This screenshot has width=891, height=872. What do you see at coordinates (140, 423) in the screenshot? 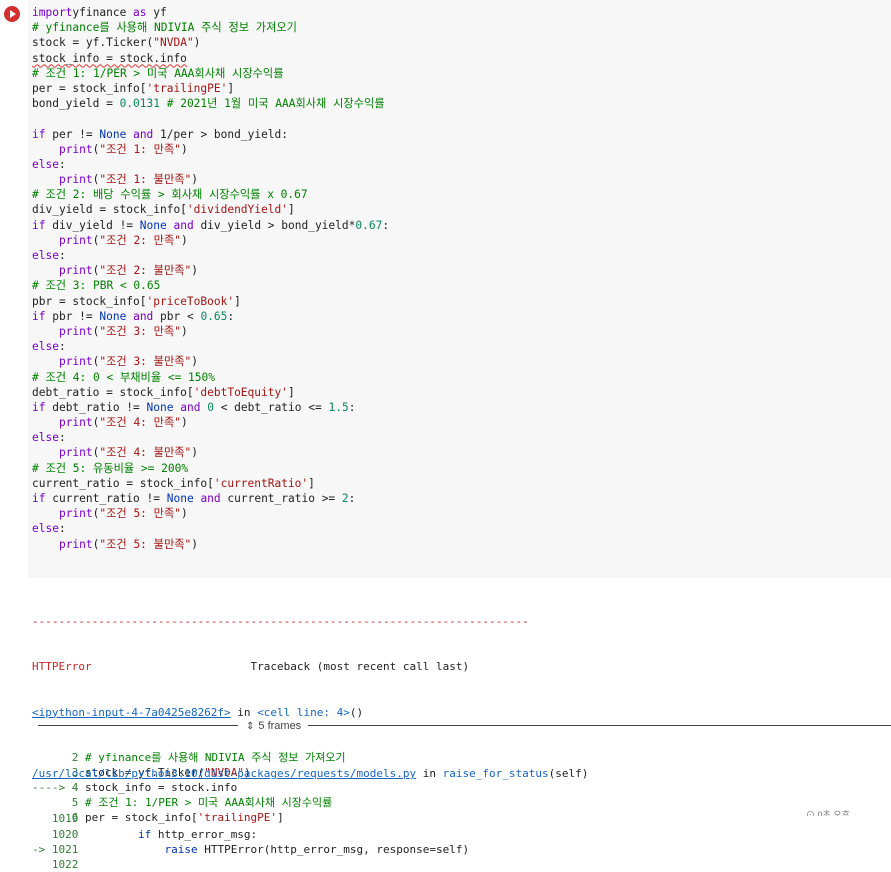
I see `code-token: "조건 4: 만족"` at bounding box center [140, 423].